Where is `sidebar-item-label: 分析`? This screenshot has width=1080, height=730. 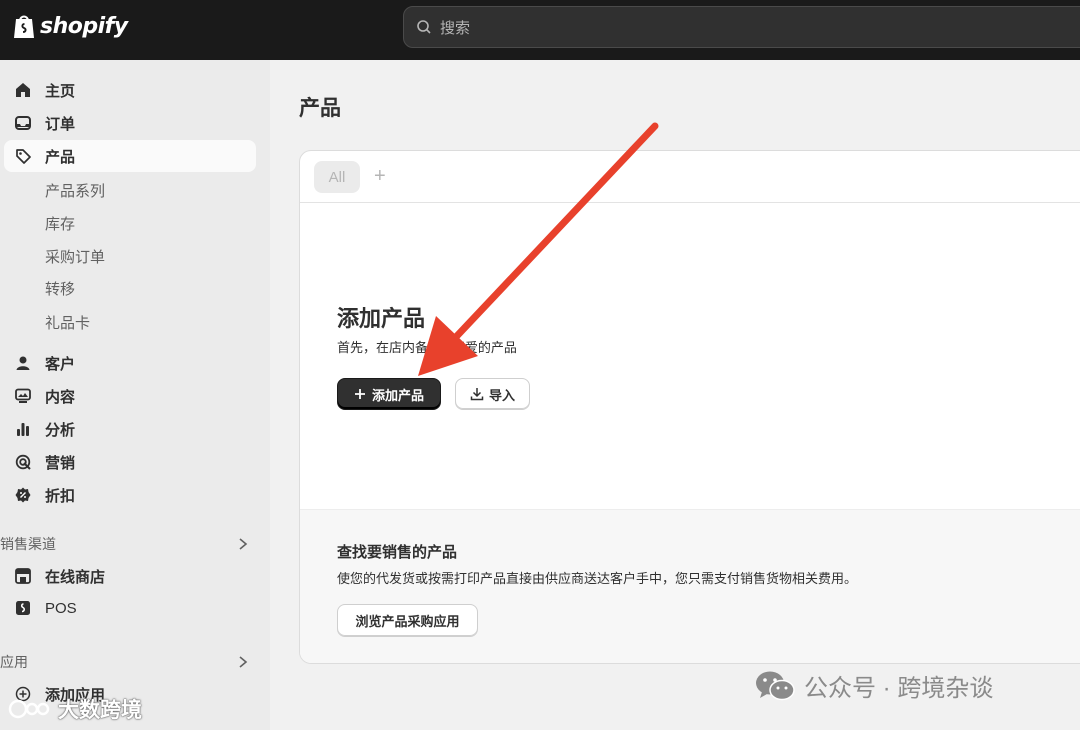
sidebar-item-label: 分析 is located at coordinates (60, 430).